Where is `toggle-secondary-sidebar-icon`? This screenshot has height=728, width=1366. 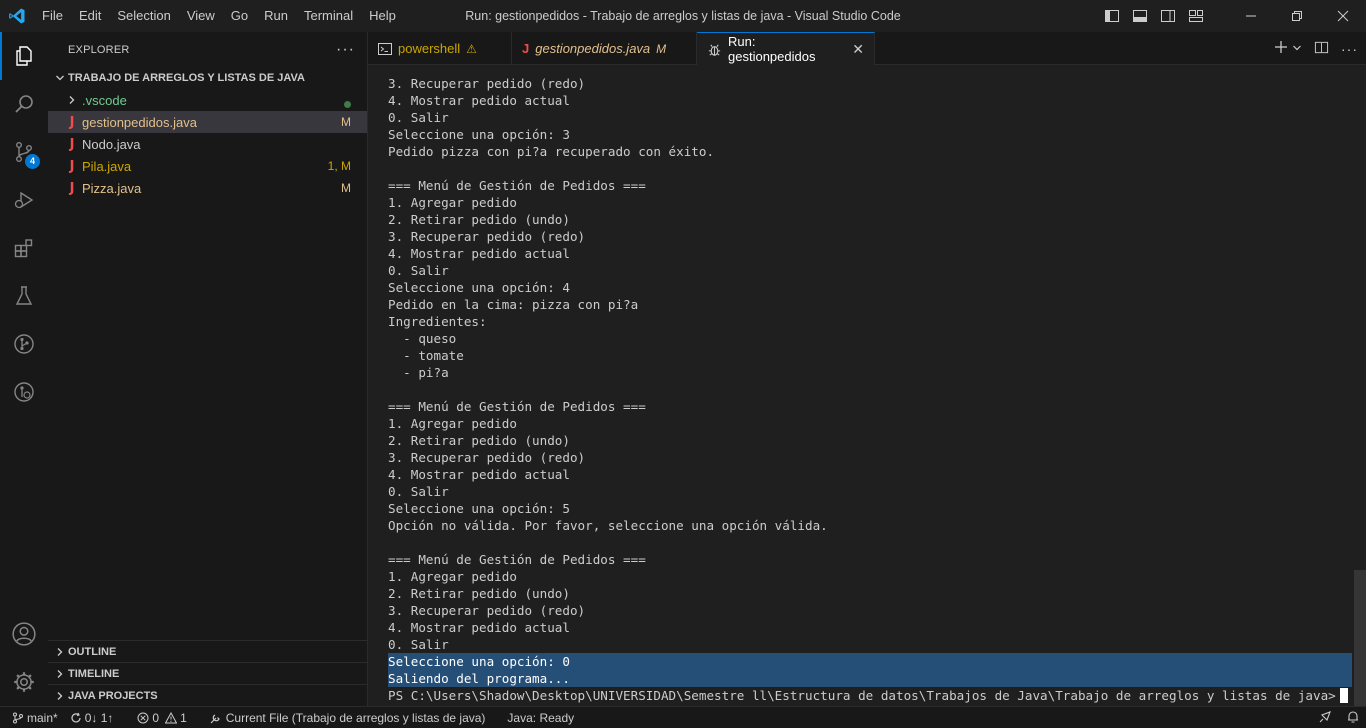 toggle-secondary-sidebar-icon is located at coordinates (1168, 16).